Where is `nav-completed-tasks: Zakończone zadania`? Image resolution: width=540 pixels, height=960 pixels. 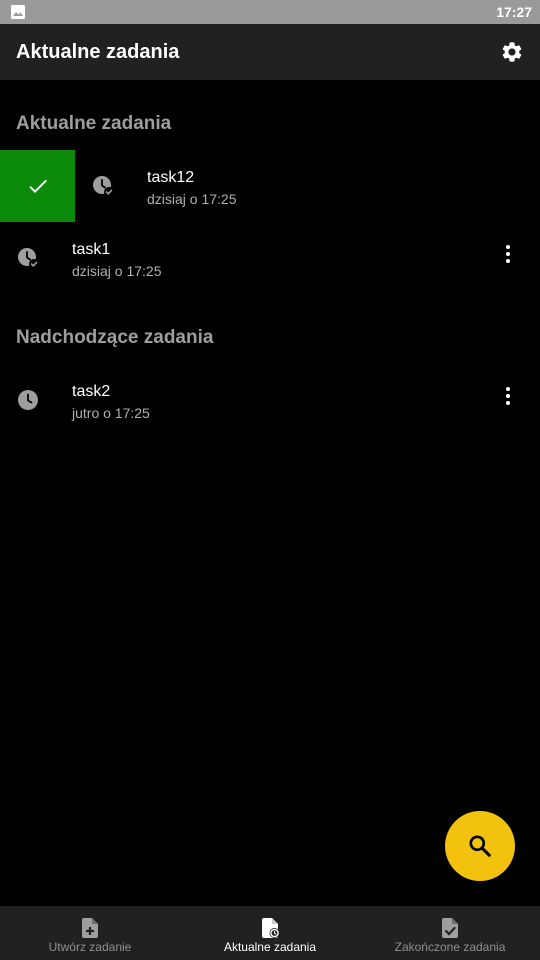
nav-completed-tasks: Zakończone zadania is located at coordinates (450, 933).